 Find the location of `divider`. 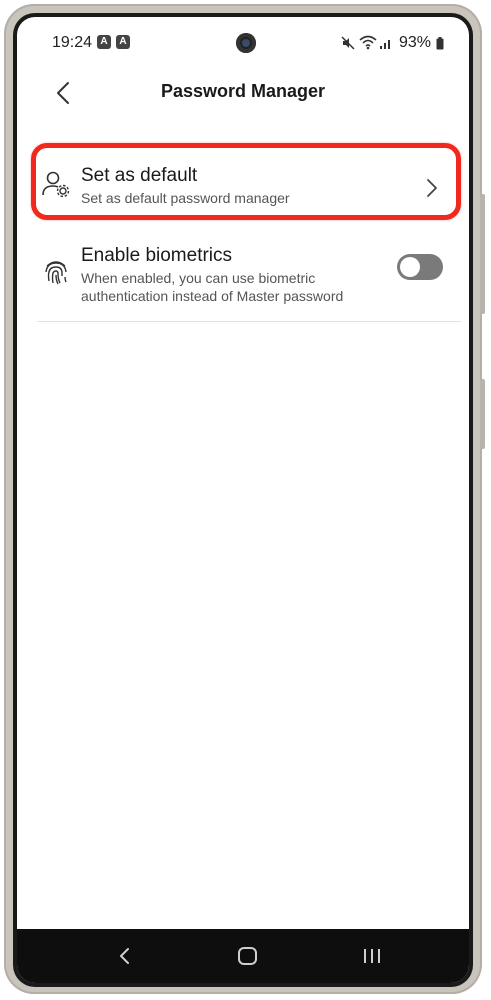

divider is located at coordinates (249, 321).